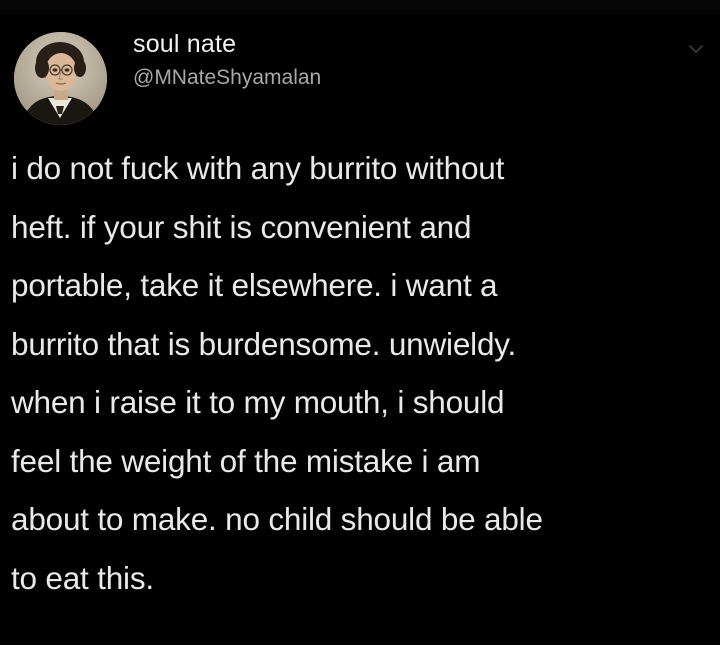  Describe the element at coordinates (258, 168) in the screenshot. I see `tweet-text-line: i do not fuck with any burrito without` at that location.